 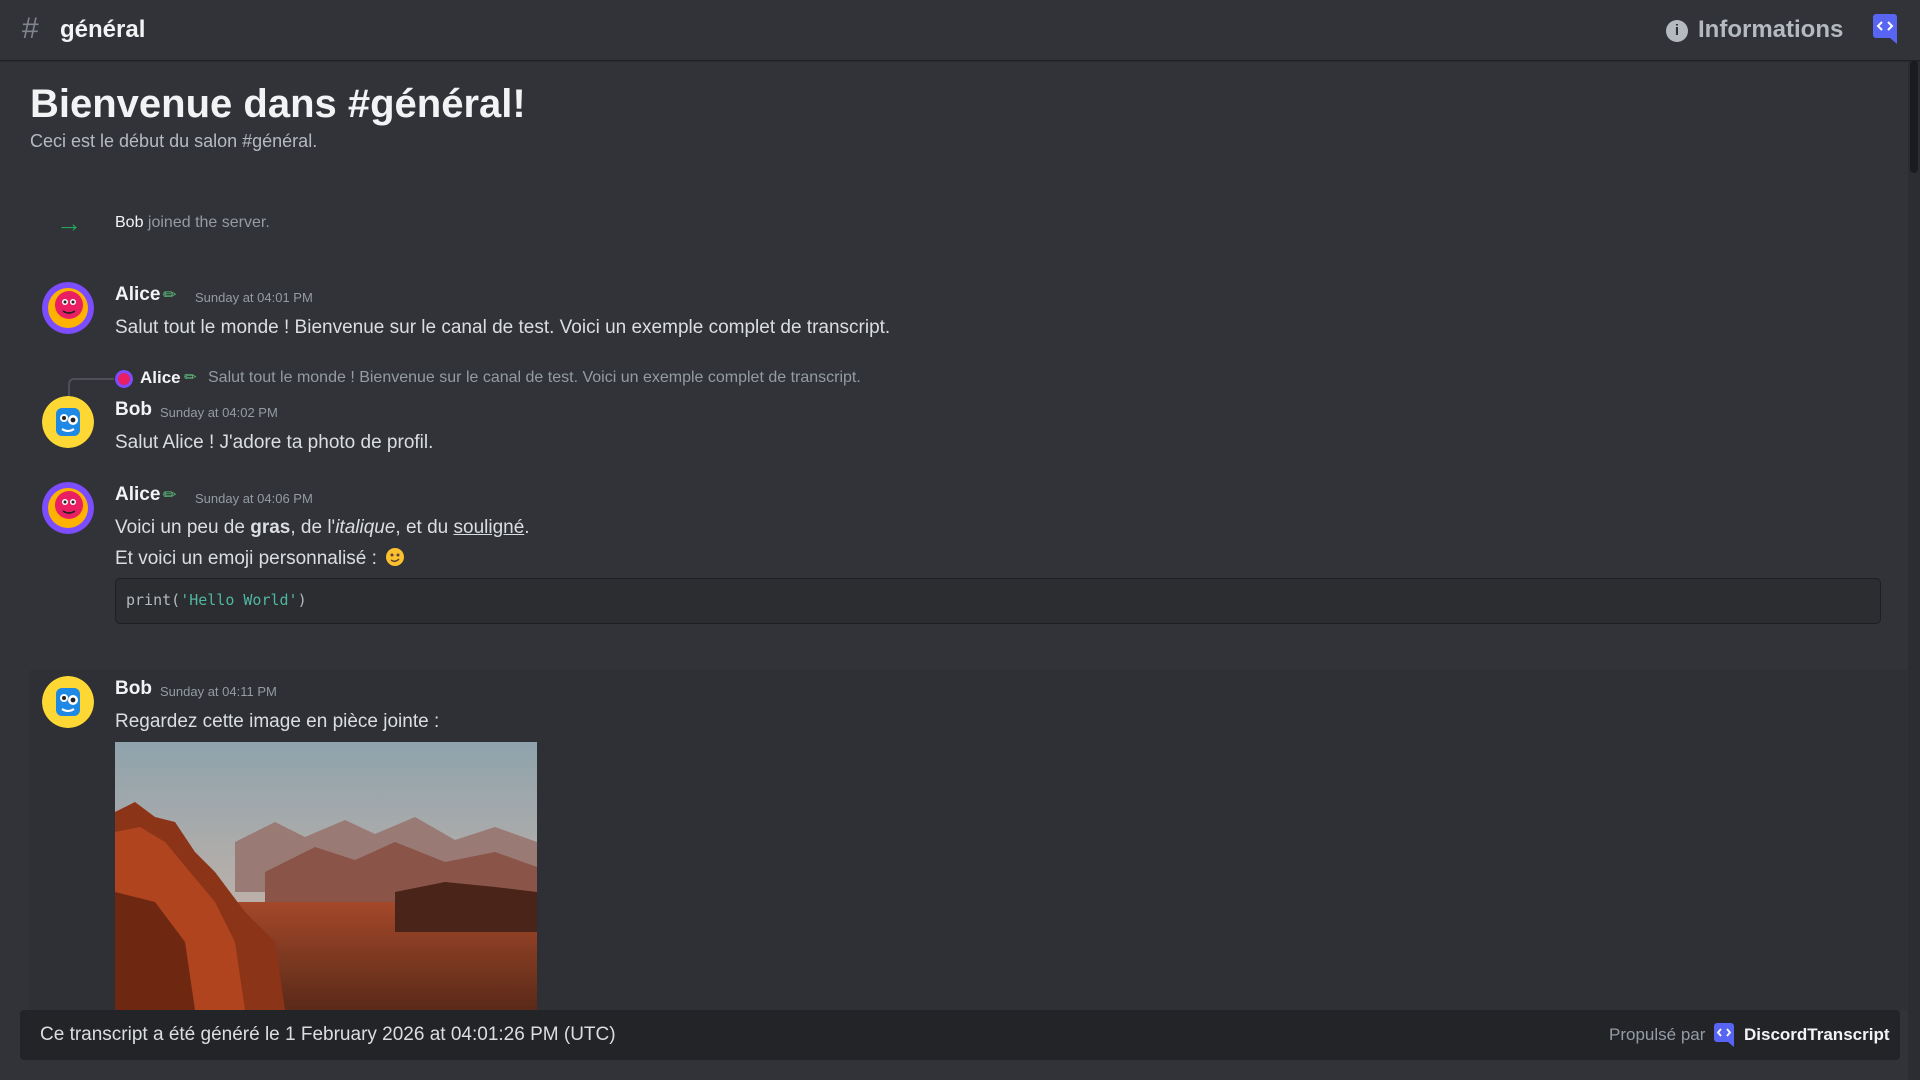 What do you see at coordinates (1770, 30) in the screenshot?
I see `informations-button: Informations` at bounding box center [1770, 30].